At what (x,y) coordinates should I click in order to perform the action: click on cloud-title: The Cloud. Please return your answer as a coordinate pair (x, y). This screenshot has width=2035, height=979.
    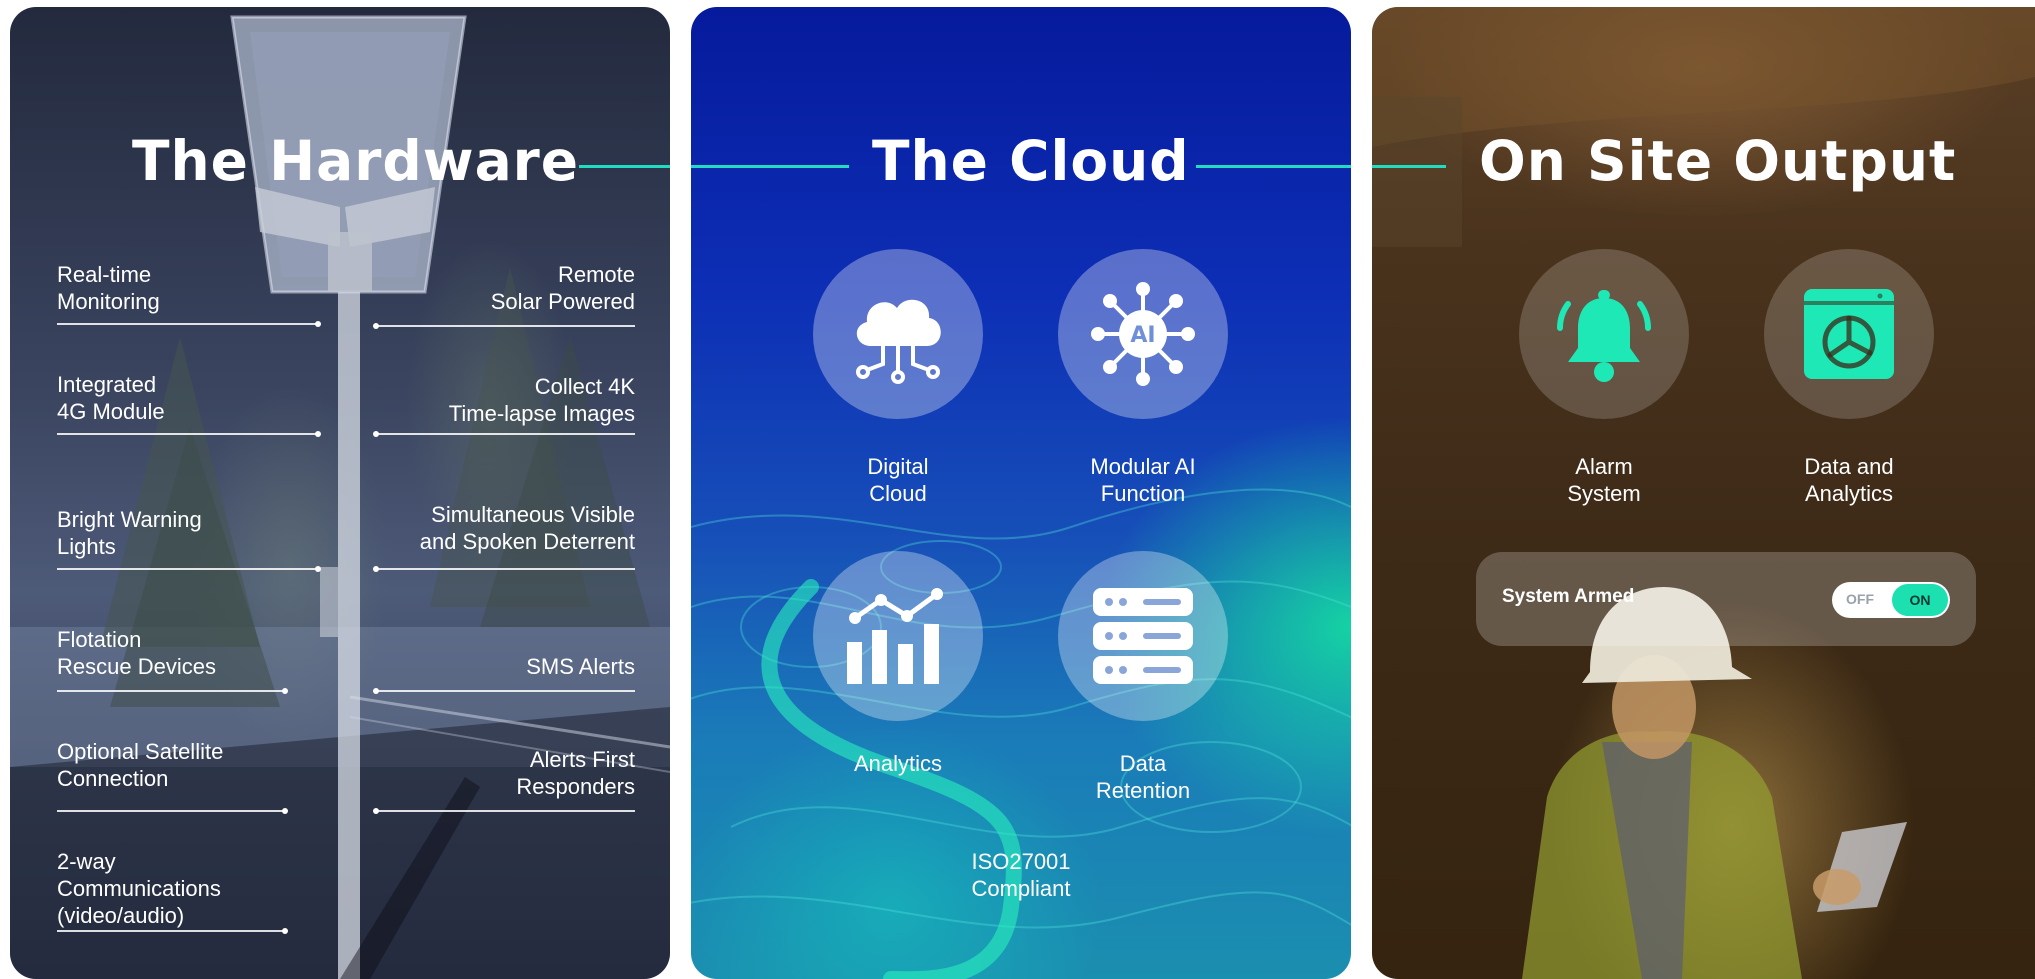
    Looking at the image, I should click on (1031, 161).